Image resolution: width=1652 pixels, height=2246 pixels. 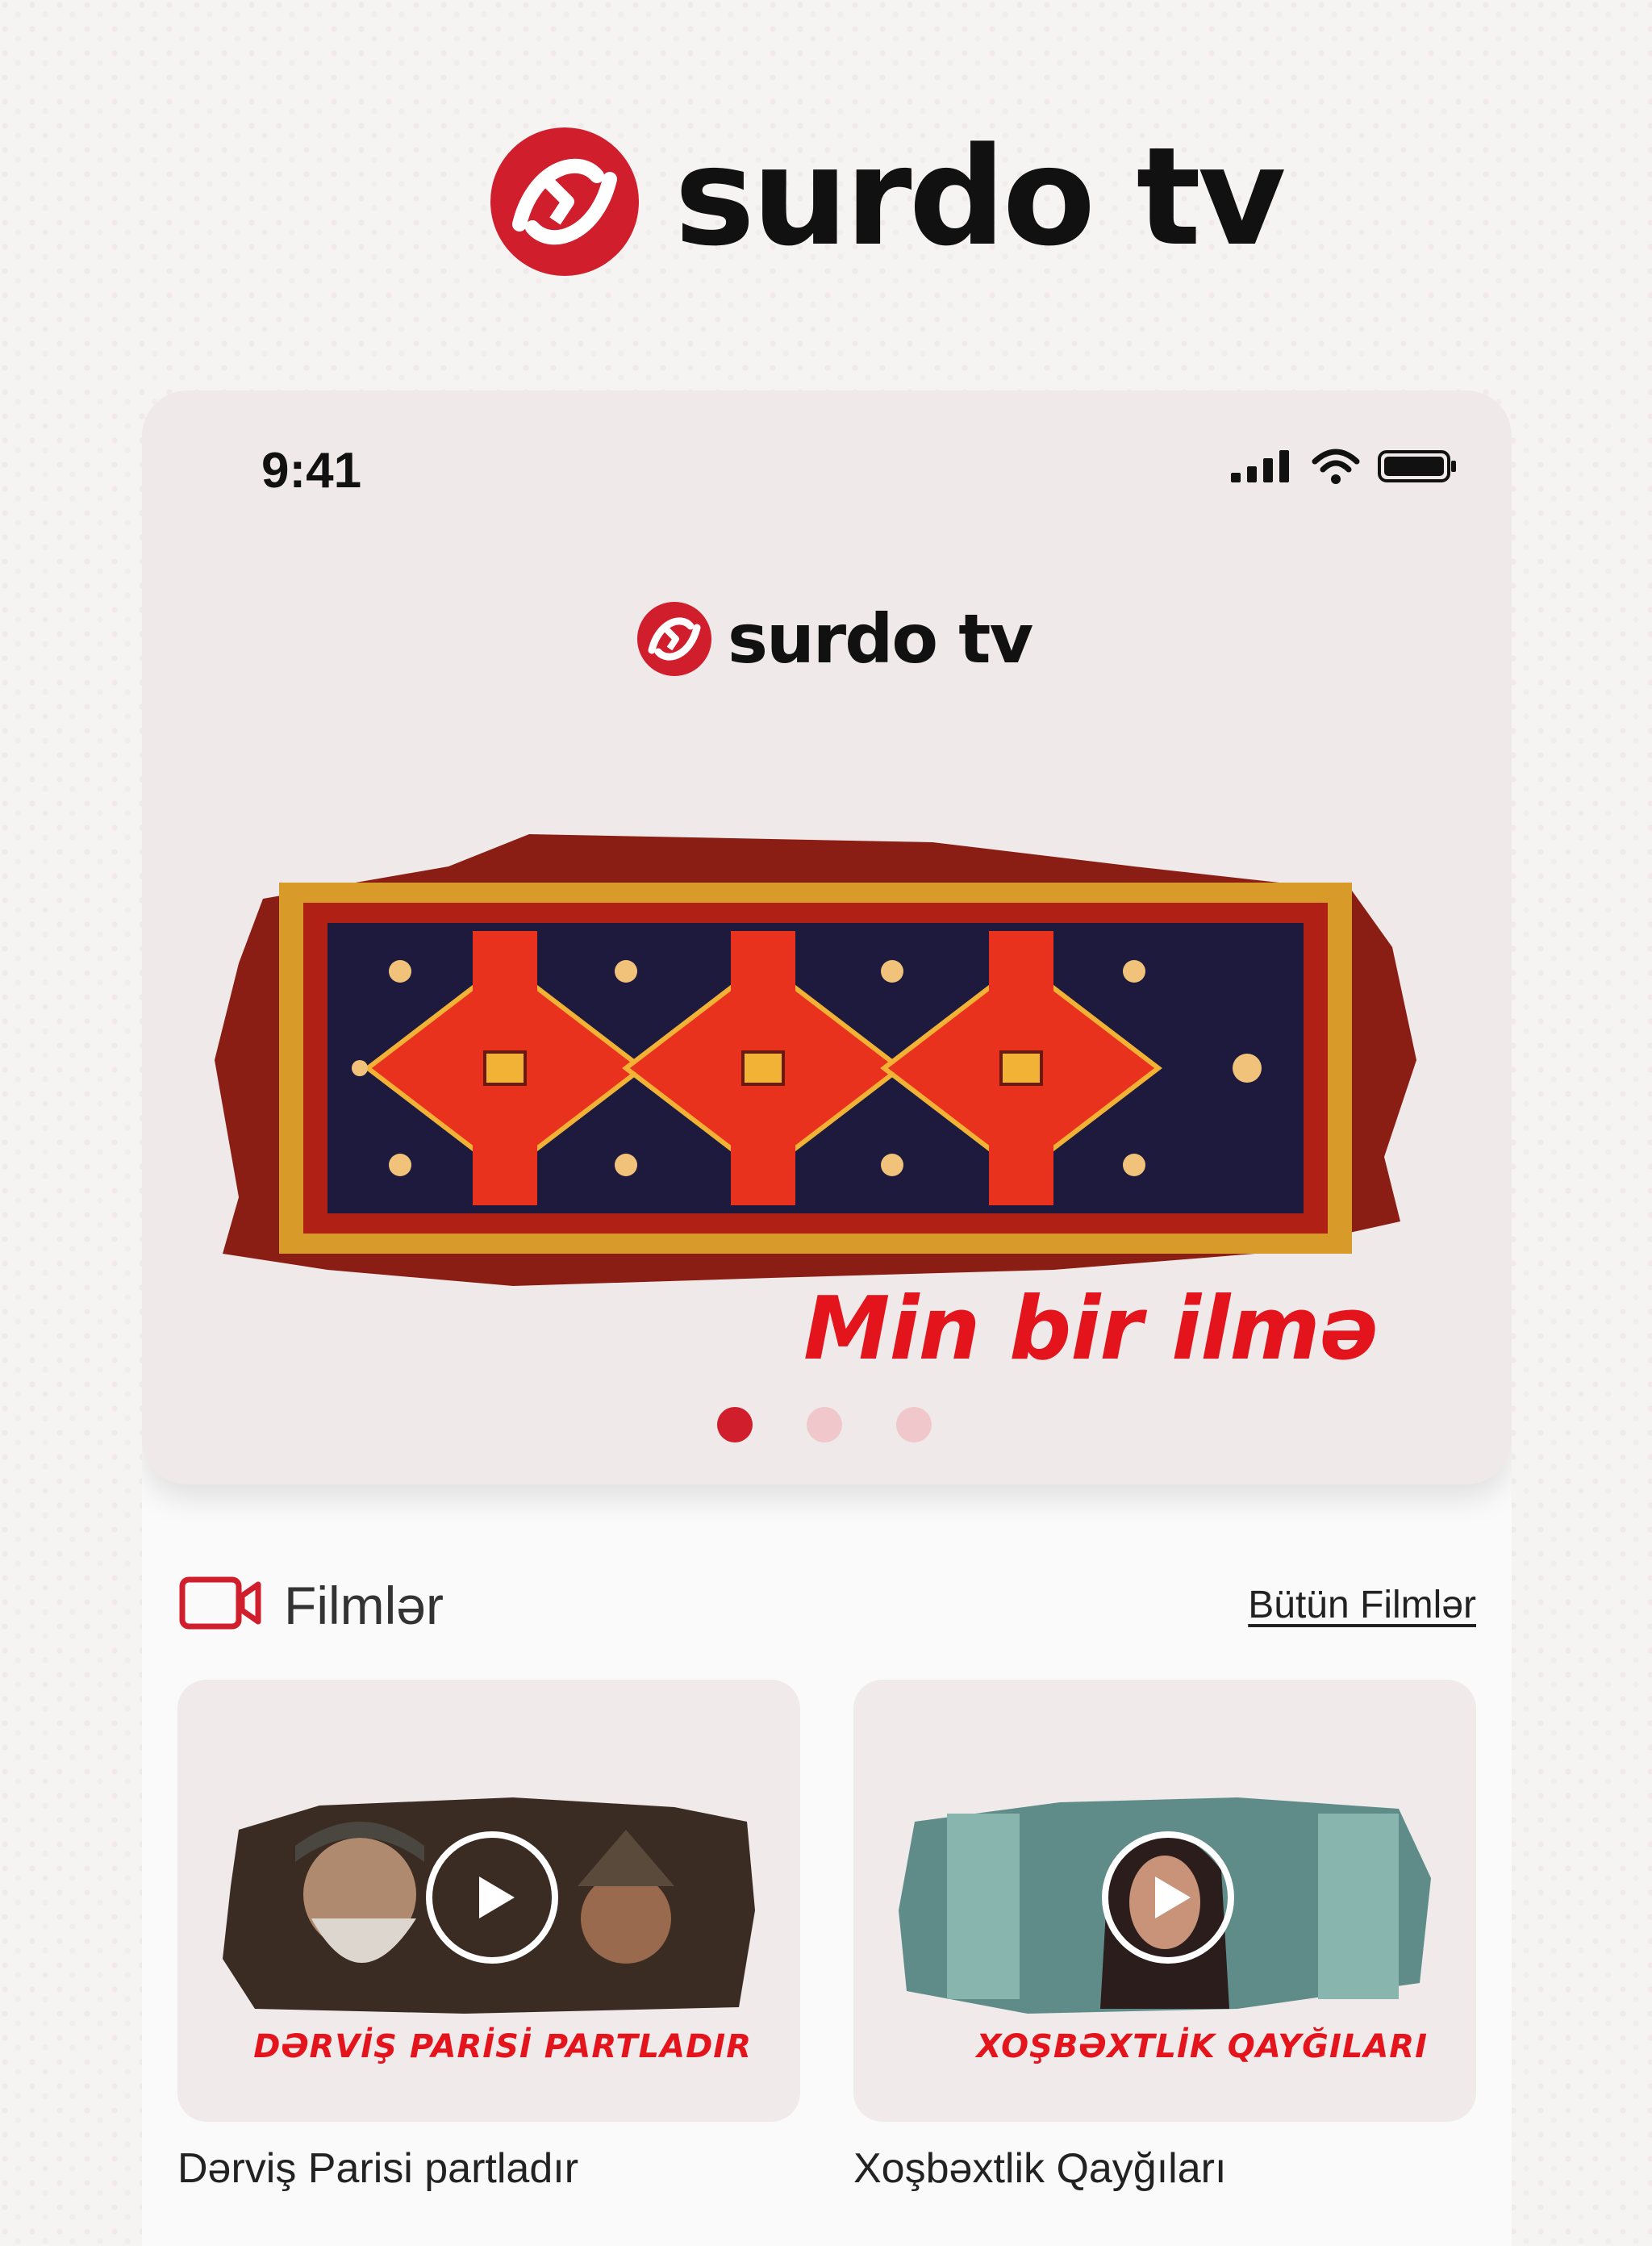 What do you see at coordinates (1039, 2168) in the screenshot?
I see `film-caption: Xoşbəxtlik Qayğıları` at bounding box center [1039, 2168].